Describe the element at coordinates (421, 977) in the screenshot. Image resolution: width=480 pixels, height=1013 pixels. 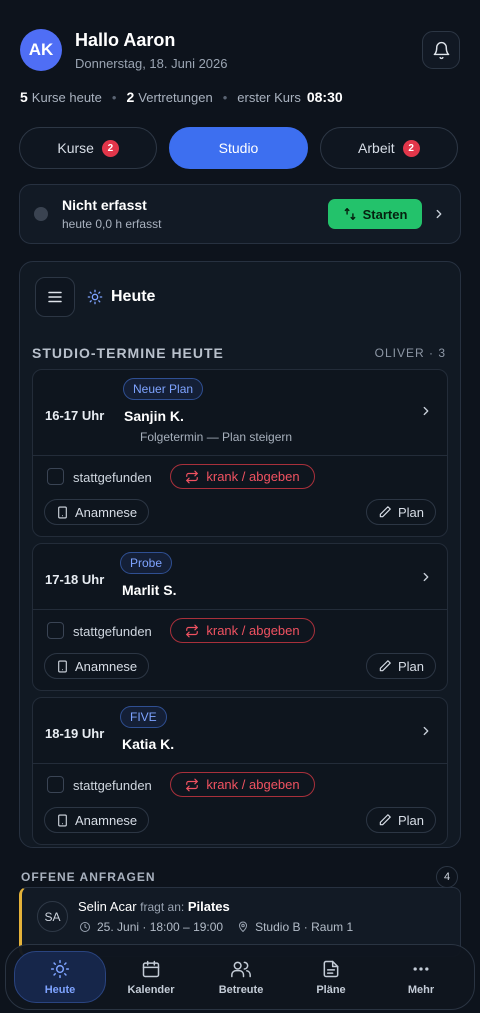
I see `nav-mehr: Mehr` at that location.